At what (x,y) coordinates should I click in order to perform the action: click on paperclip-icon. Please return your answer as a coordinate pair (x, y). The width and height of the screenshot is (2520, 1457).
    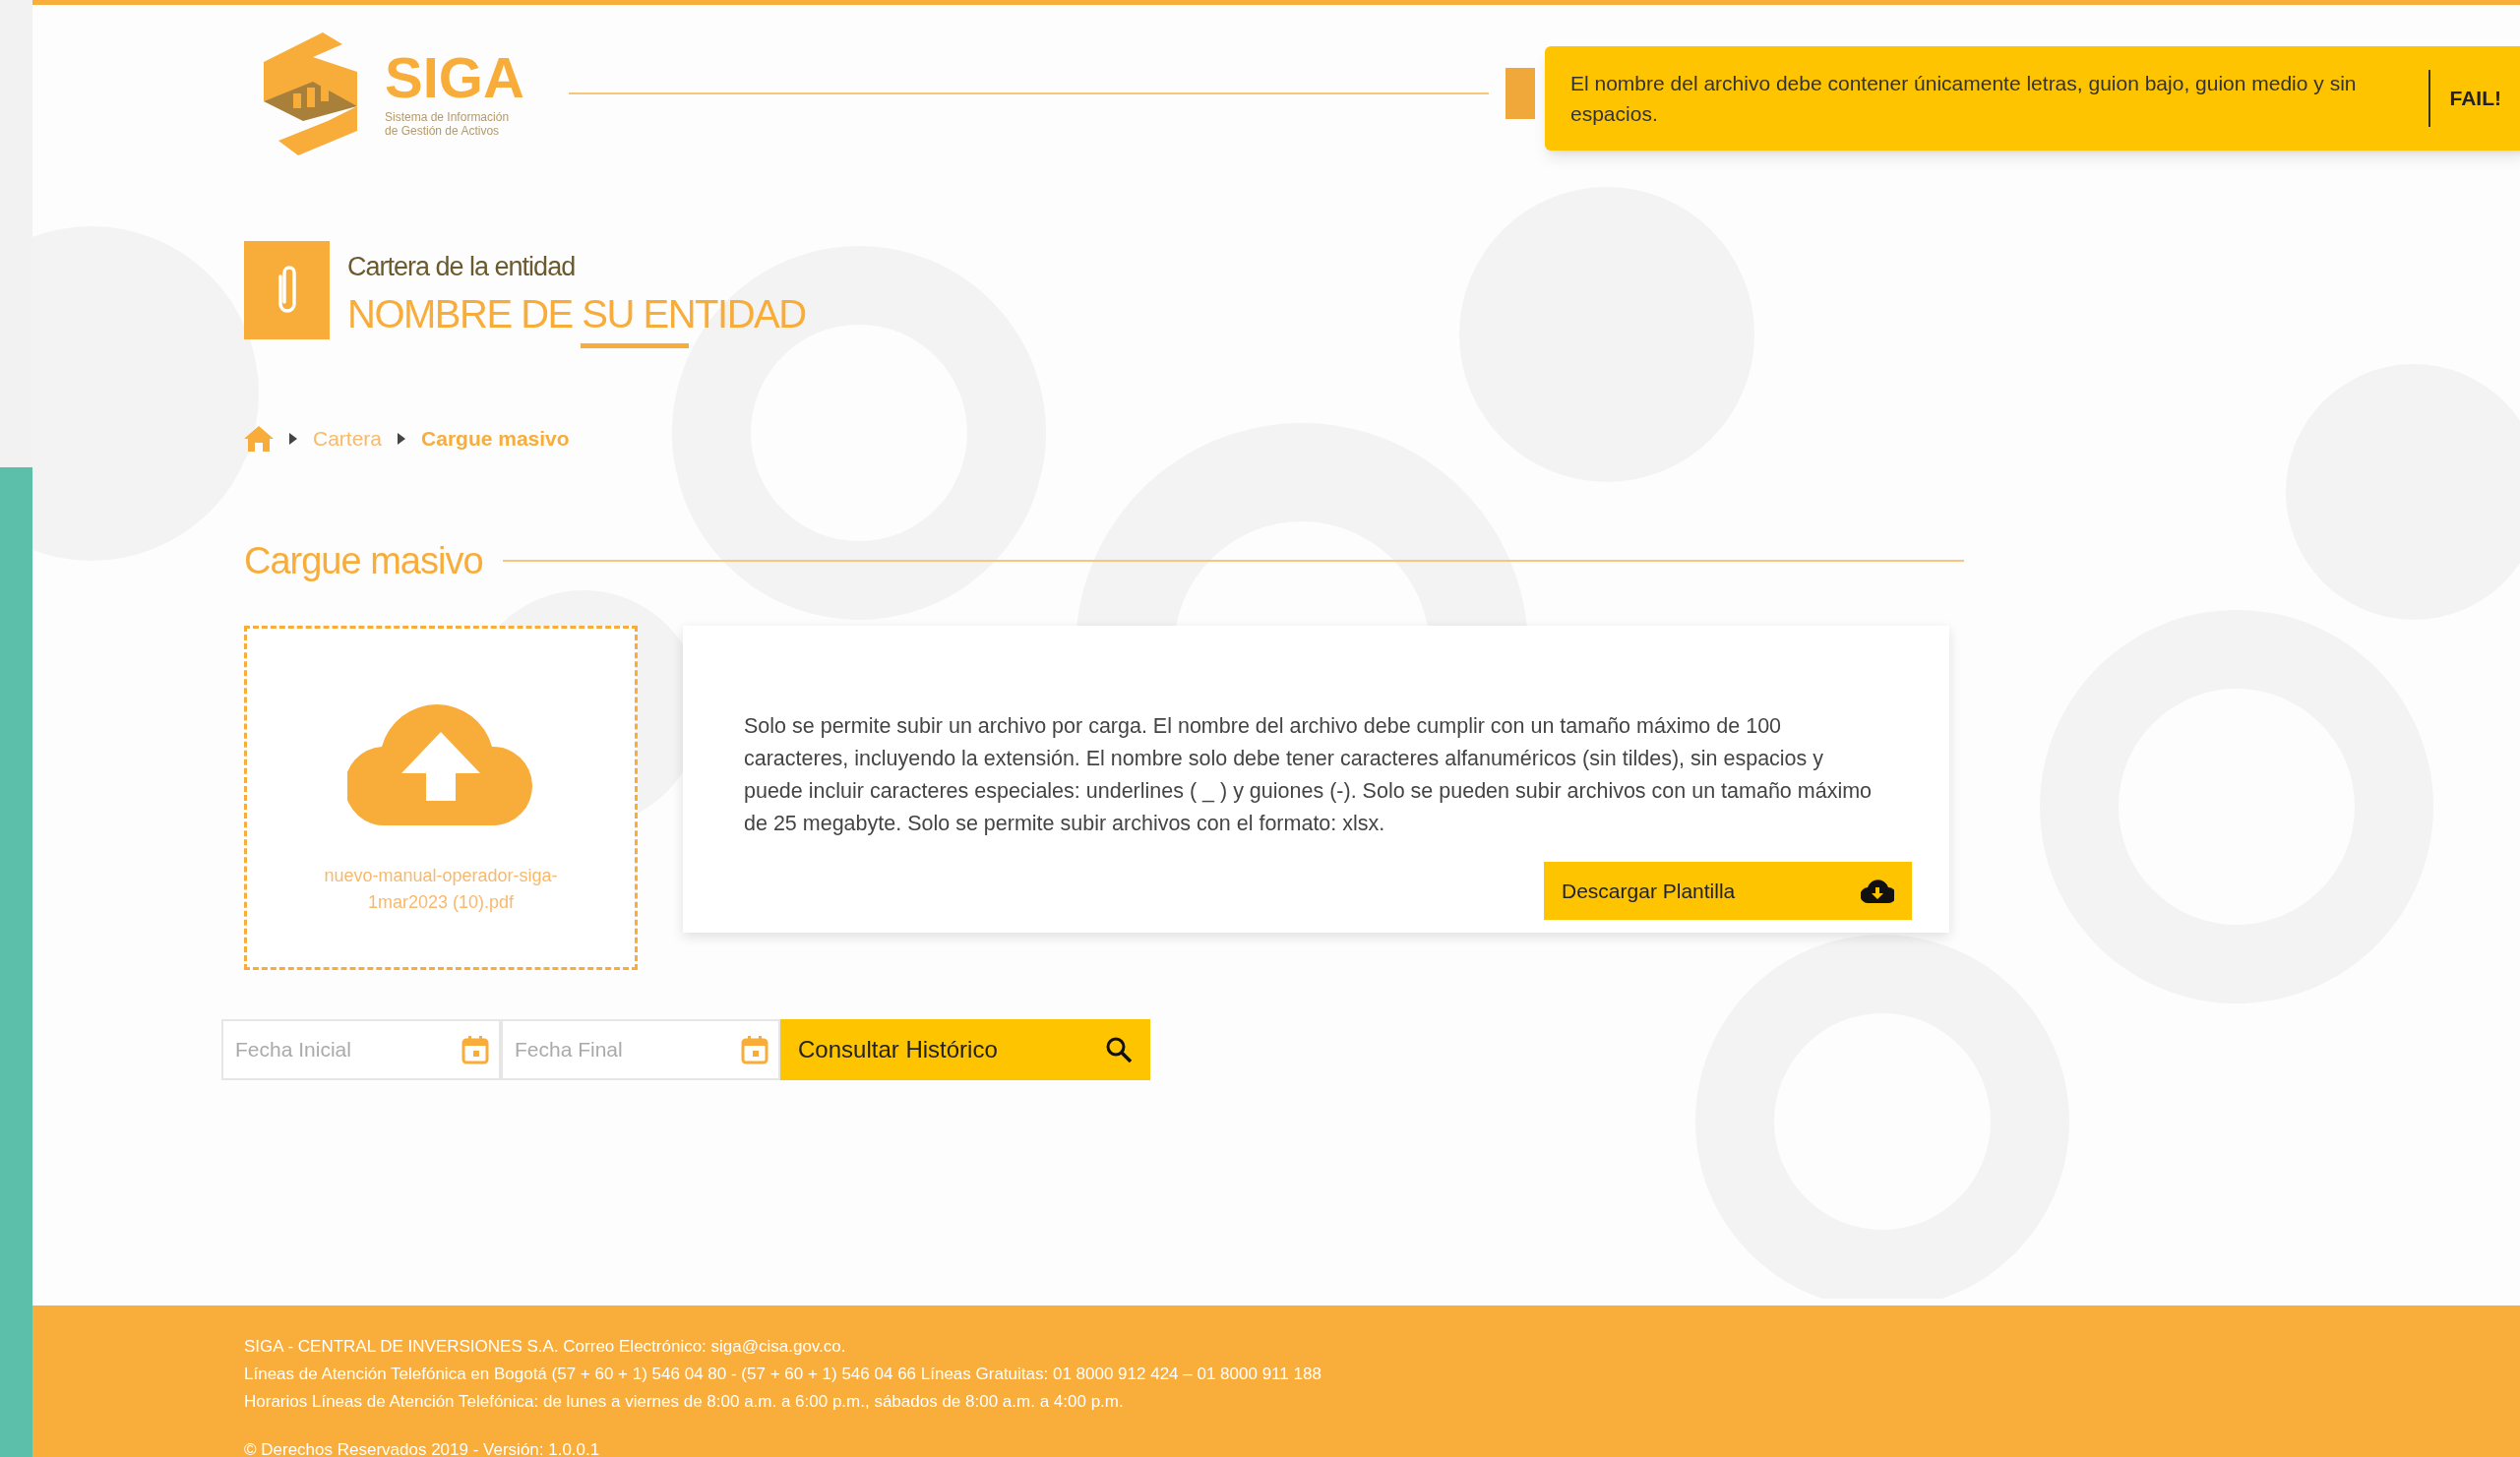
    Looking at the image, I should click on (287, 290).